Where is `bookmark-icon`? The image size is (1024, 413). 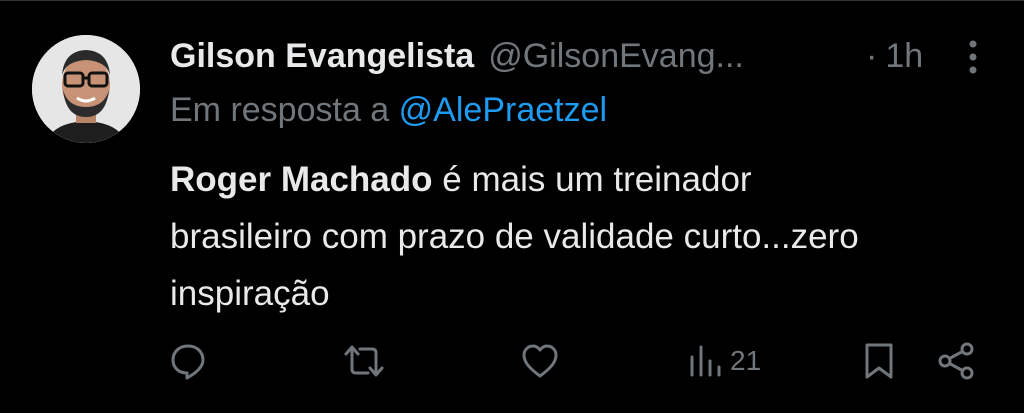
bookmark-icon is located at coordinates (879, 361).